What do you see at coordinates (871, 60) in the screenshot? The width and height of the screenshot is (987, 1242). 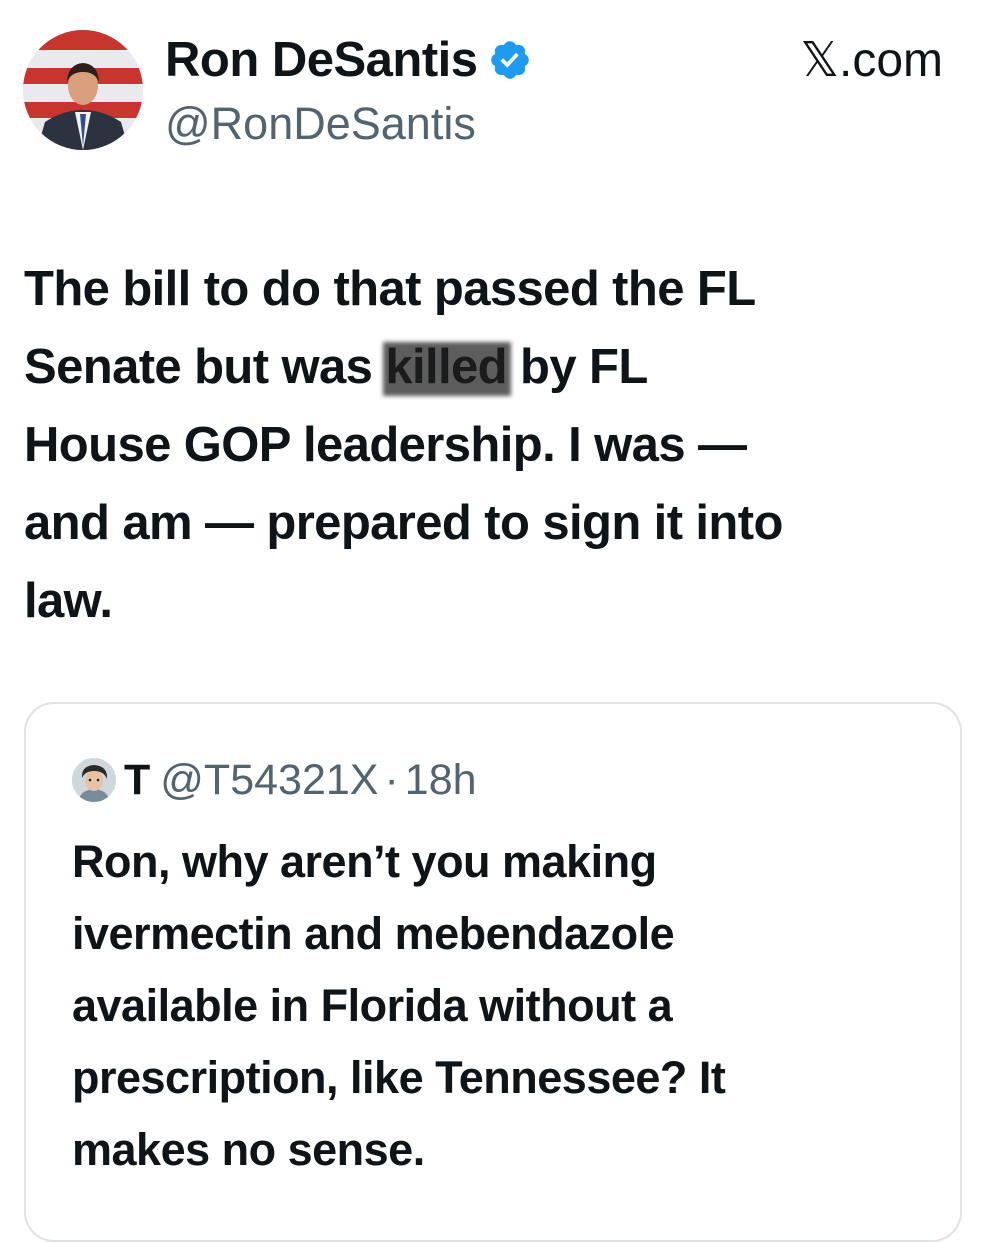 I see `source-site-label: 𝕏.com` at bounding box center [871, 60].